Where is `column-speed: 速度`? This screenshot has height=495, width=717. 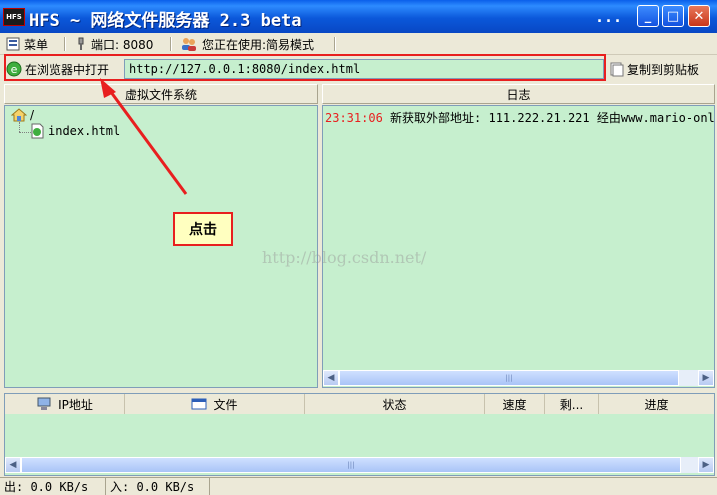 column-speed: 速度 is located at coordinates (515, 404).